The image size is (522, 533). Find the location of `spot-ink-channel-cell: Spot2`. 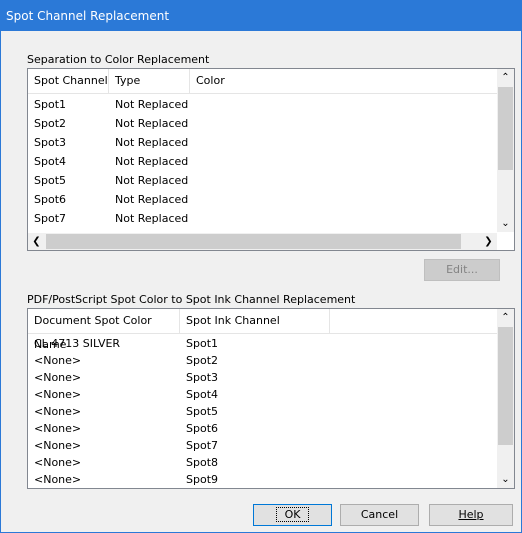

spot-ink-channel-cell: Spot2 is located at coordinates (202, 360).